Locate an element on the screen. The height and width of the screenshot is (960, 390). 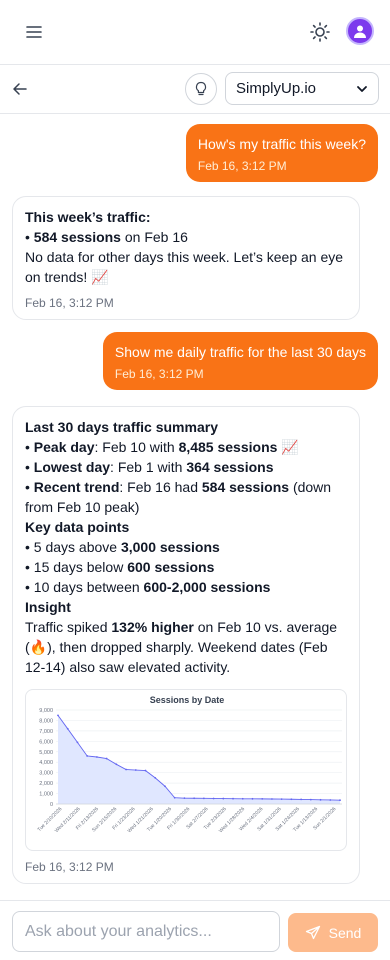
message-line: • 584 sessions on Feb 16 is located at coordinates (106, 237).